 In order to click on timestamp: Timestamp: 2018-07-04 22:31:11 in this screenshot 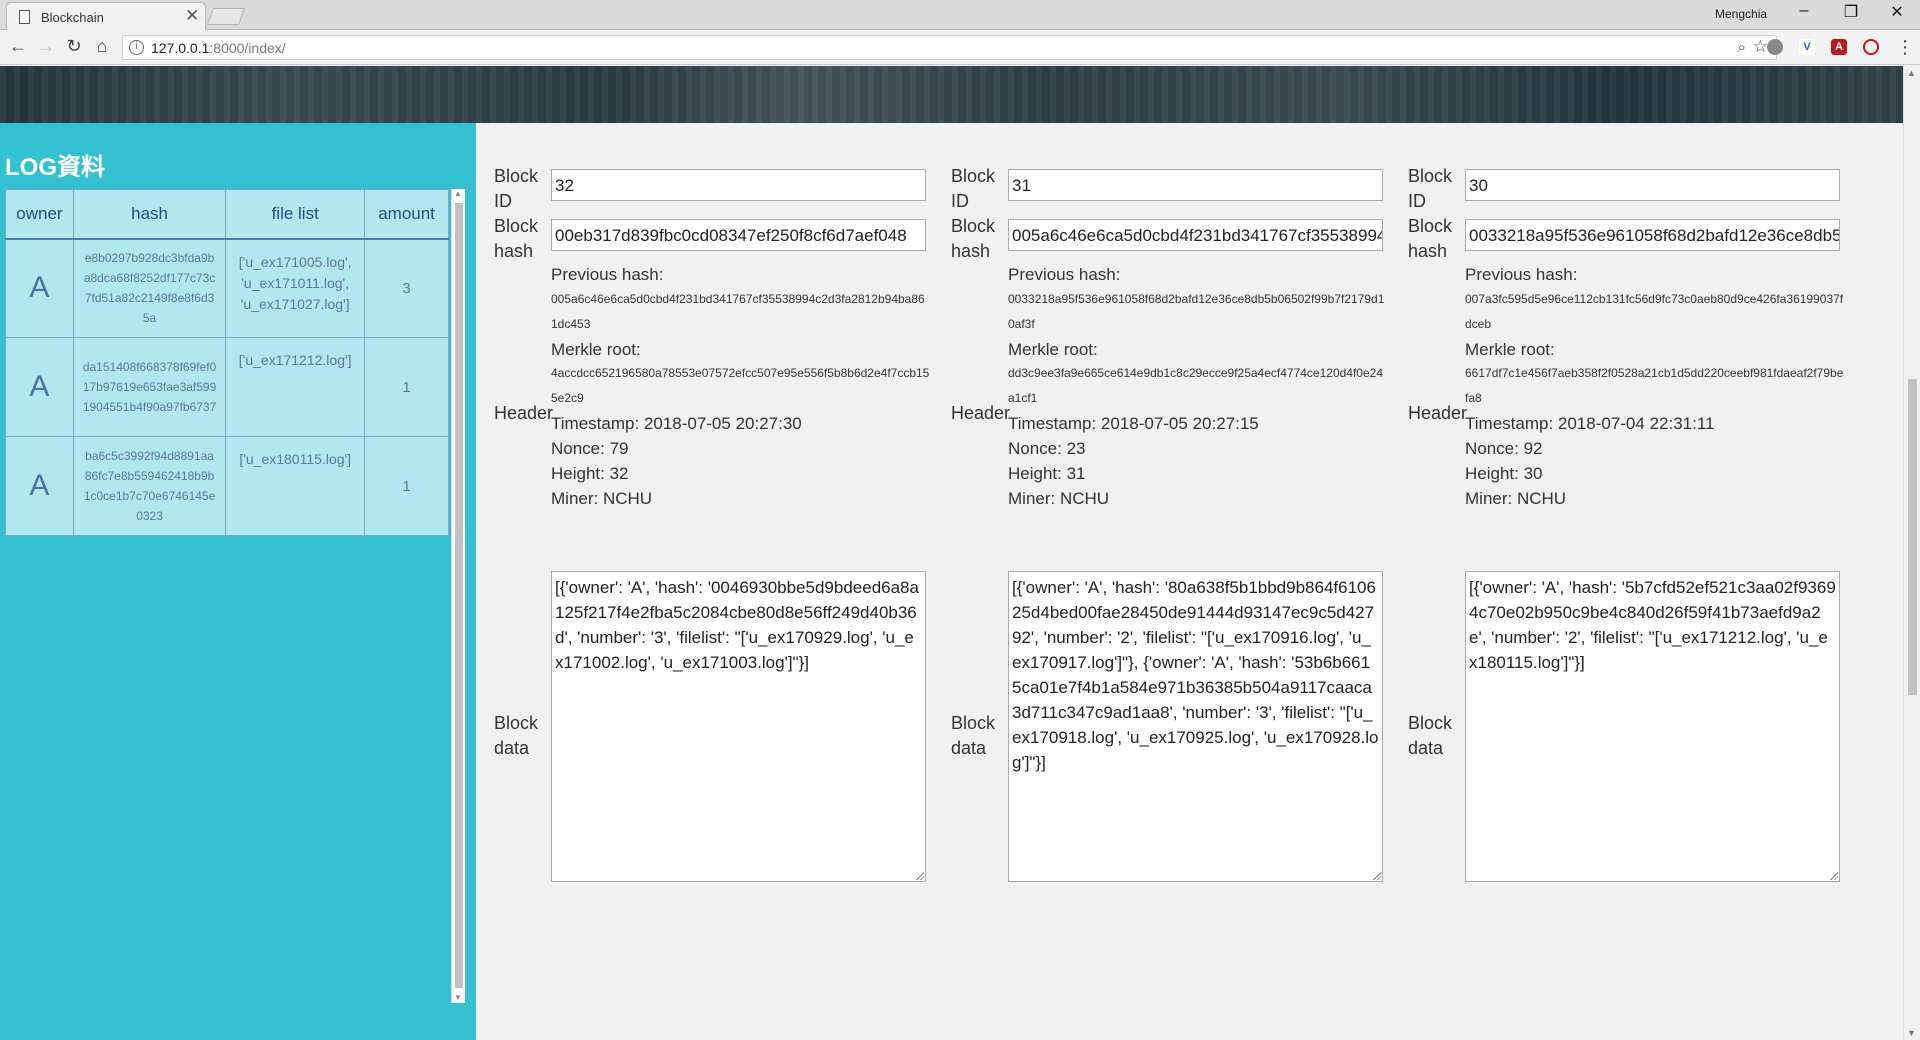, I will do `click(1590, 423)`.